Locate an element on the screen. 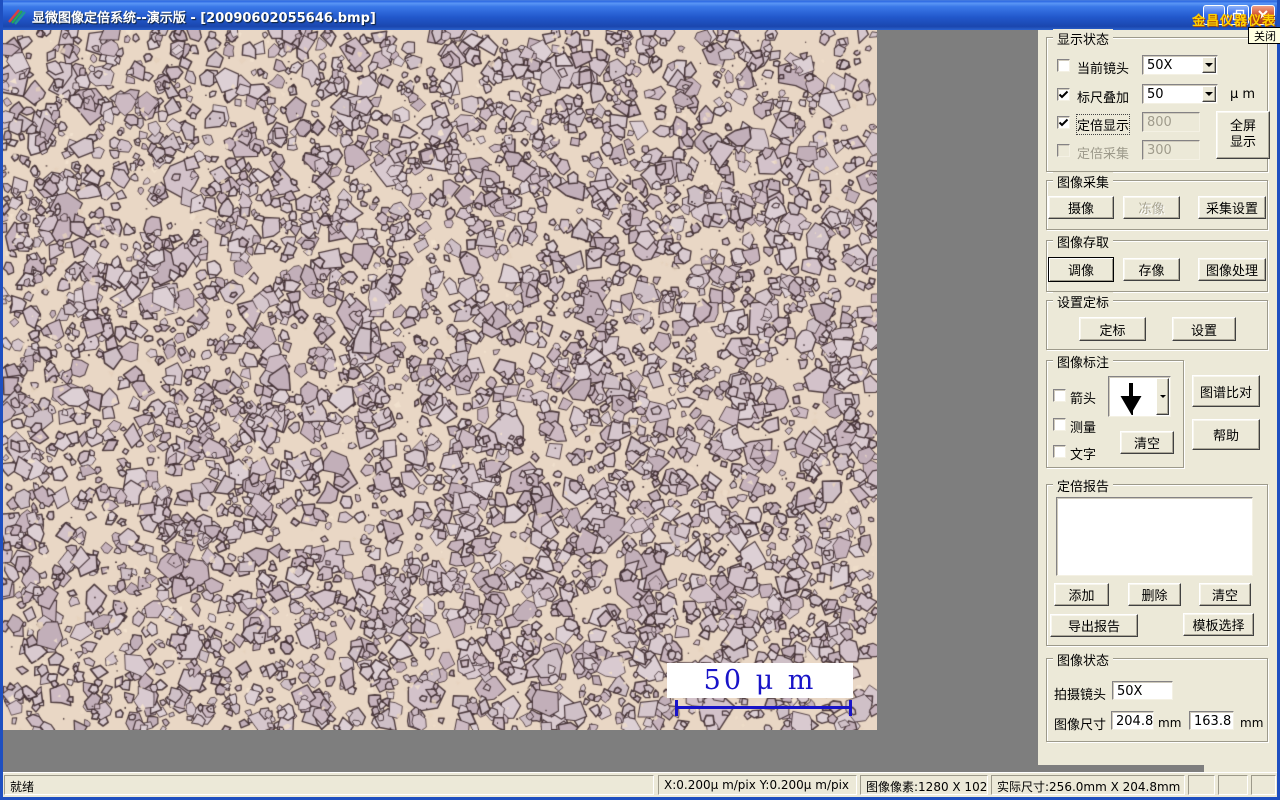 The image size is (1280, 800). arrow-checkbox is located at coordinates (1059, 395).